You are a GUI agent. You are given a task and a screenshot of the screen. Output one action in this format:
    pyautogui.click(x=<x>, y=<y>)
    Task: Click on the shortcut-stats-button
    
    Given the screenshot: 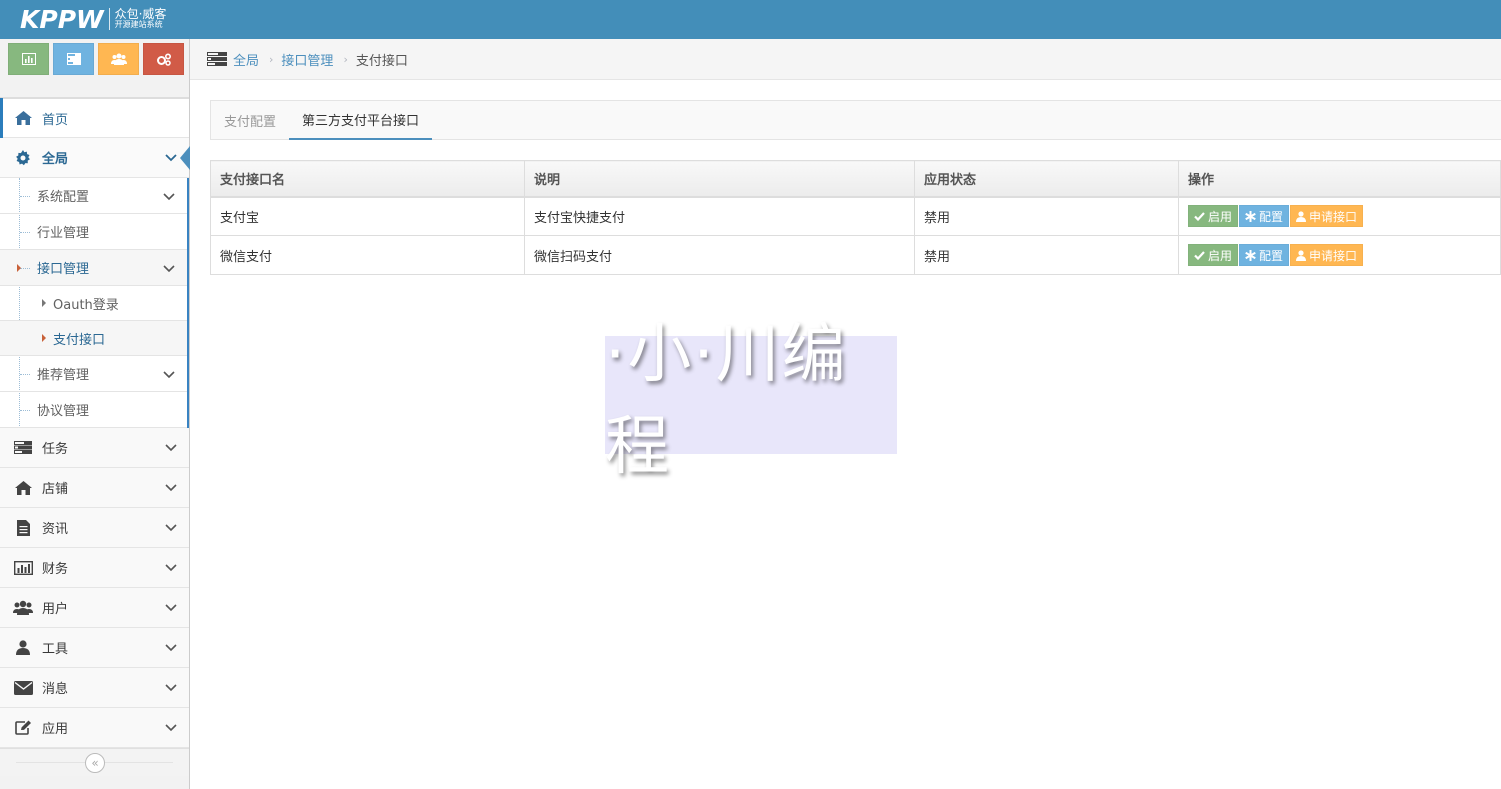 What is the action you would take?
    pyautogui.click(x=28, y=59)
    